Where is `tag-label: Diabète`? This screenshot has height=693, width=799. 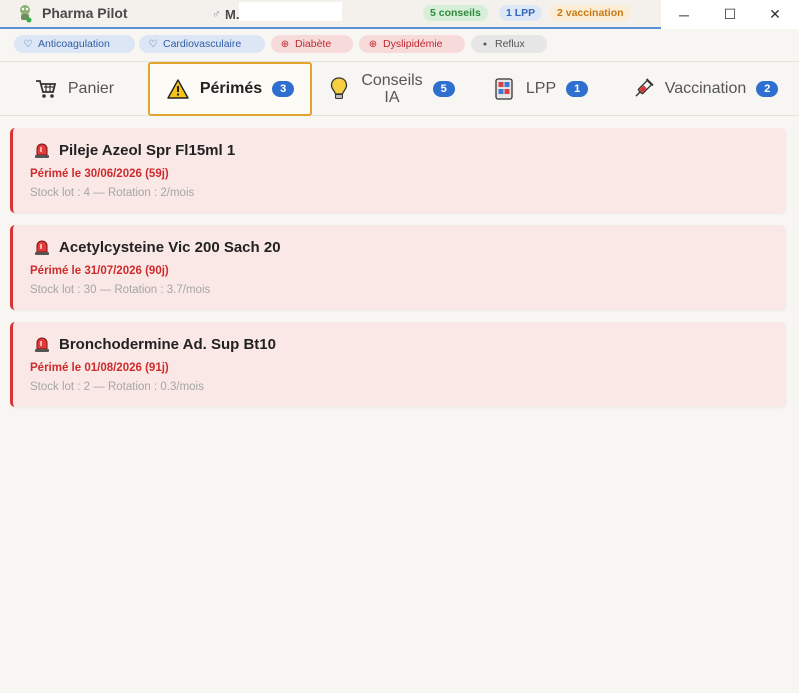
tag-label: Diabète is located at coordinates (313, 44).